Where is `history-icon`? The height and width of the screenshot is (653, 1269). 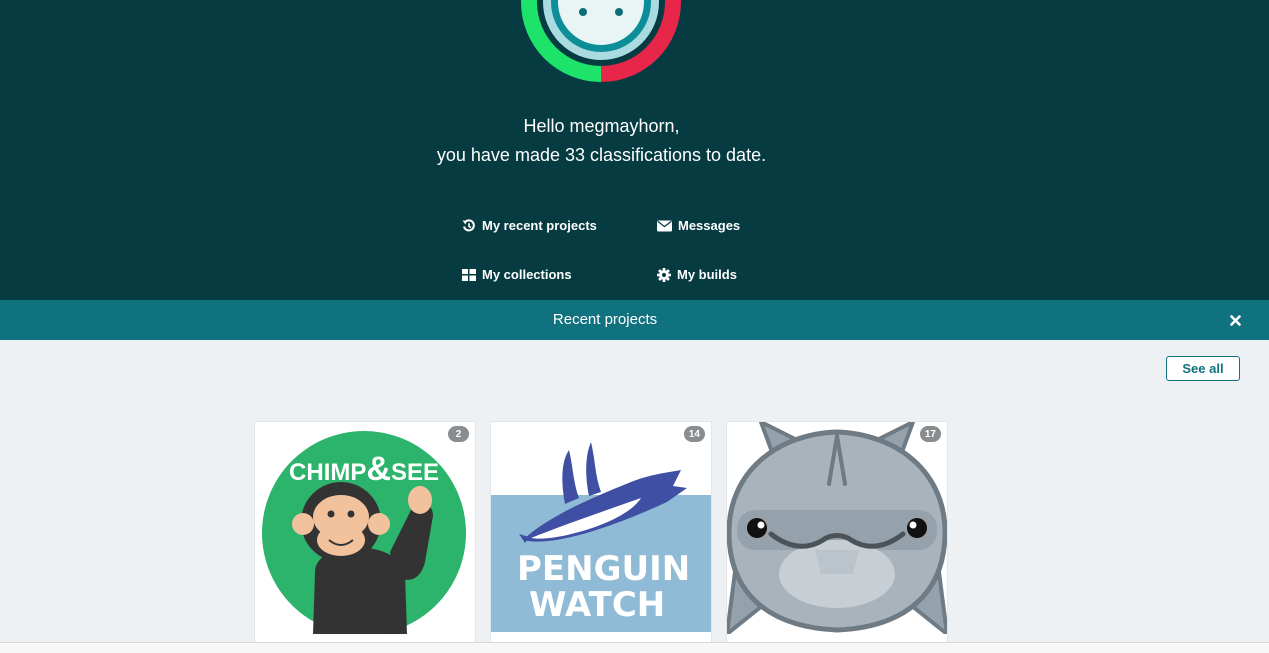
history-icon is located at coordinates (468, 224).